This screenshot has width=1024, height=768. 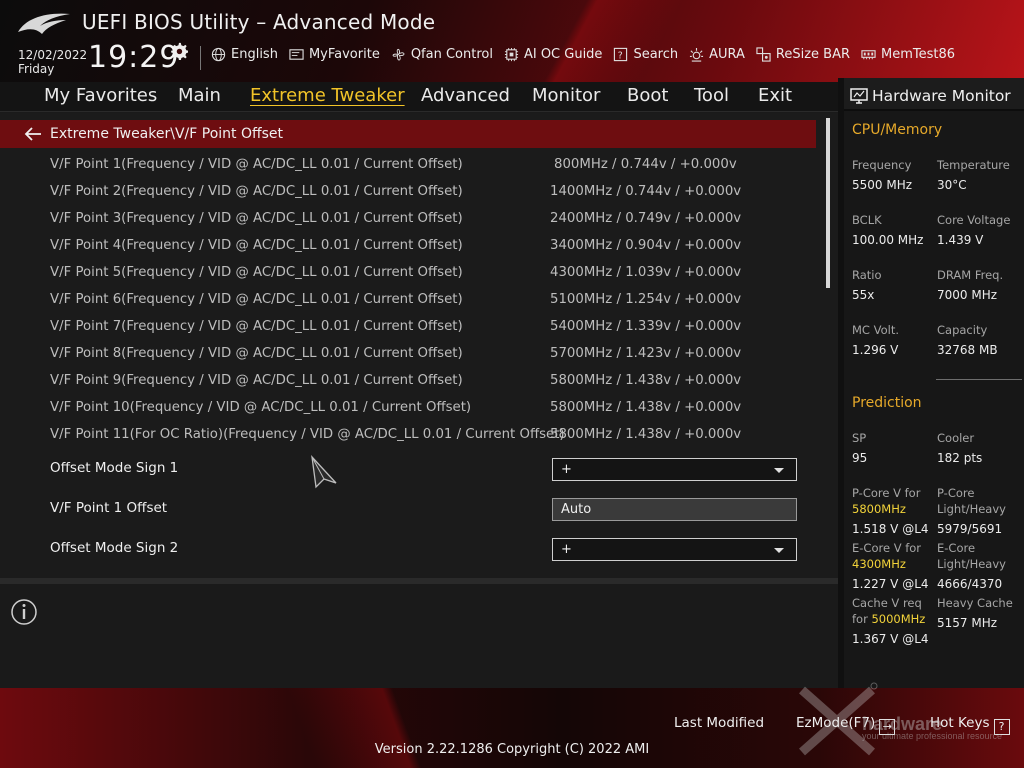 I want to click on input-value: Auto, so click(x=576, y=509).